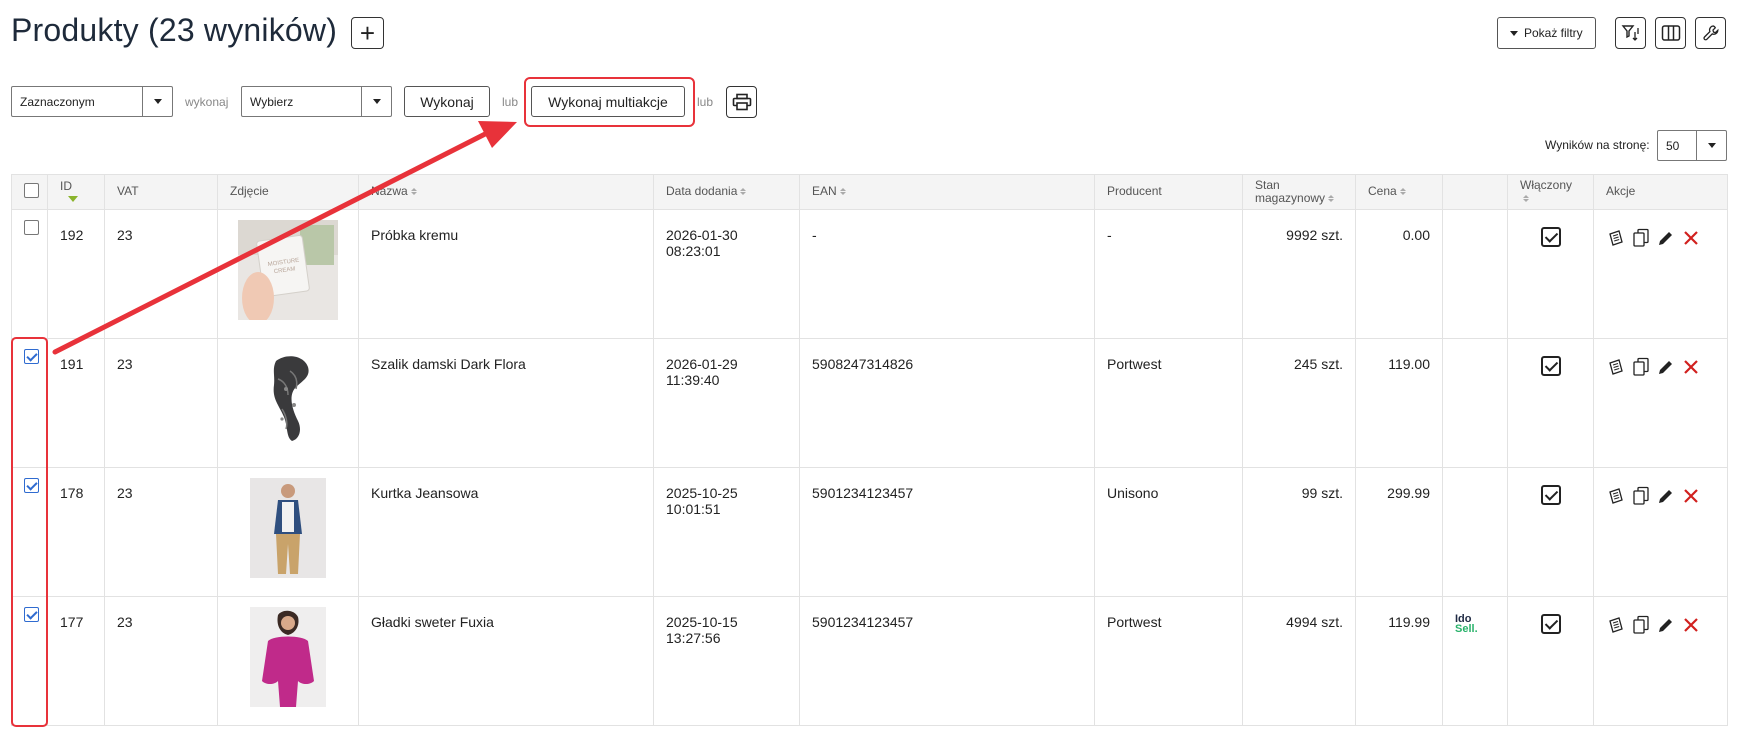  What do you see at coordinates (288, 399) in the screenshot?
I see `product-photo-scarf` at bounding box center [288, 399].